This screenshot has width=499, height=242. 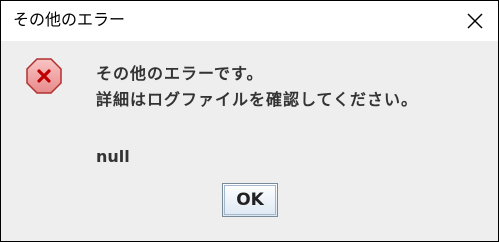 What do you see at coordinates (44, 76) in the screenshot?
I see `error-icon` at bounding box center [44, 76].